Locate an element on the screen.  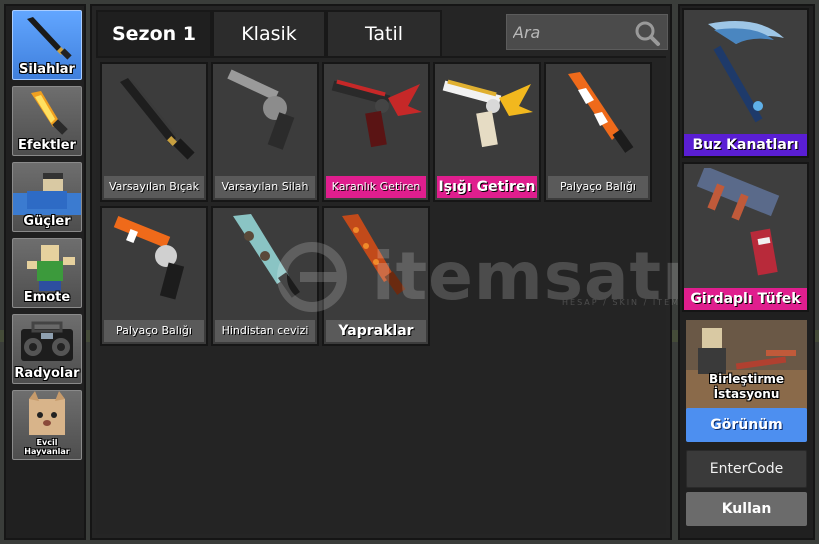
featured-item-name: Buz Kanatları is located at coordinates (745, 145).